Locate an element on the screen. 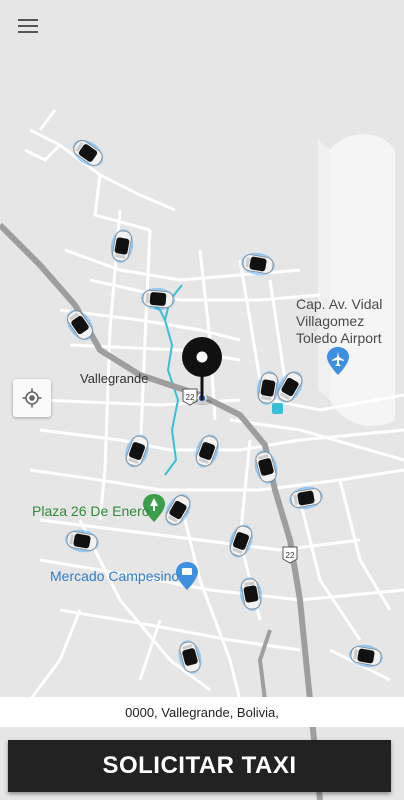  airport-area is located at coordinates (362, 280).